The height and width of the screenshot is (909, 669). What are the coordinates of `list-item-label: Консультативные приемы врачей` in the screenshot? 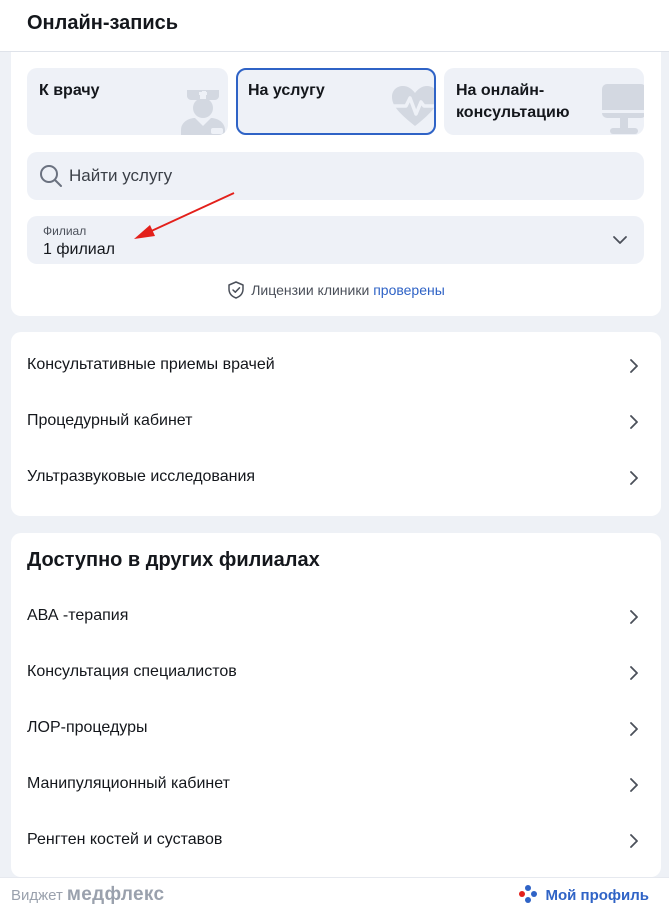 It's located at (151, 364).